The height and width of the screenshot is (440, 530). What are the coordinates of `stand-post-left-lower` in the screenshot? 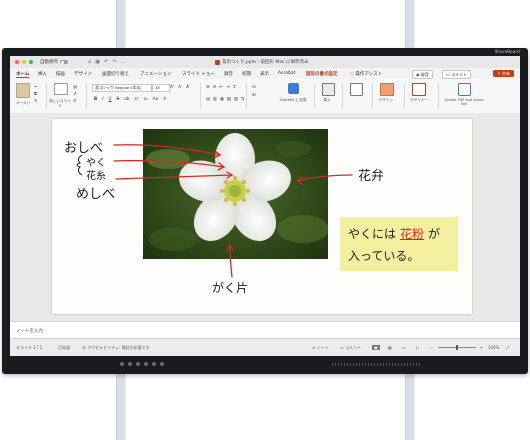 It's located at (121, 406).